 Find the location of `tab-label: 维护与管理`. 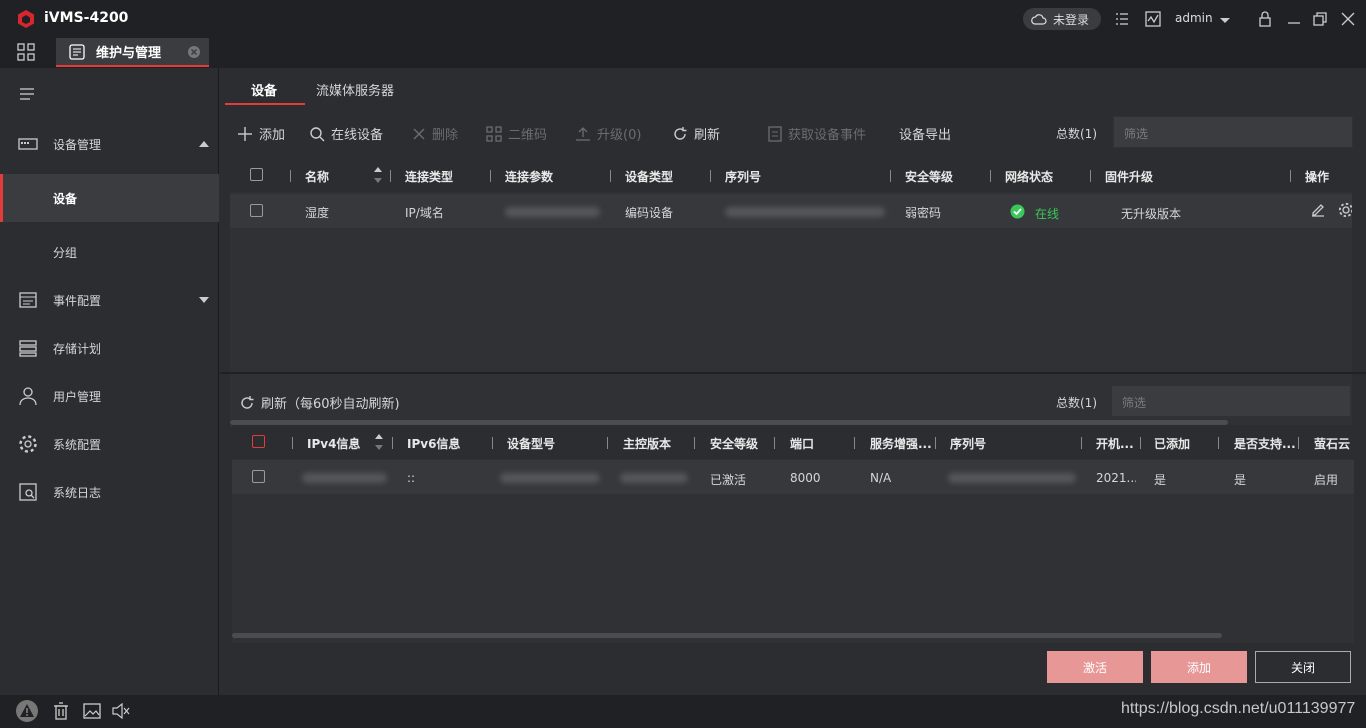

tab-label: 维护与管理 is located at coordinates (129, 53).